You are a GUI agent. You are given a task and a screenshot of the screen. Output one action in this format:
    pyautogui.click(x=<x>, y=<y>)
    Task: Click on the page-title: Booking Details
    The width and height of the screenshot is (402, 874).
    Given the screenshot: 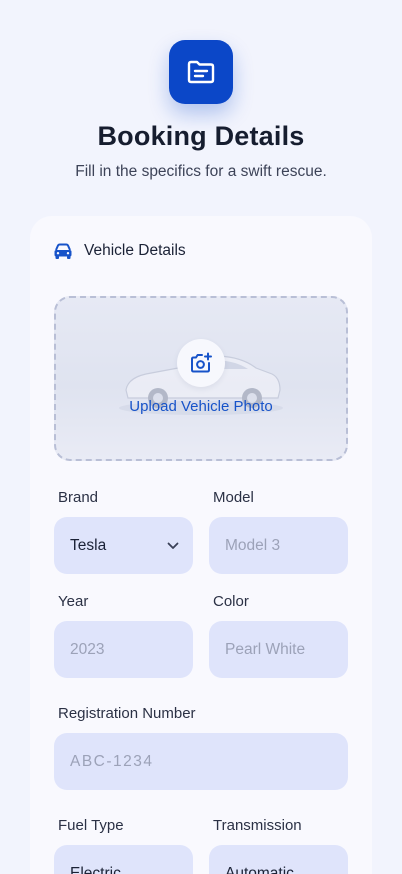 What is the action you would take?
    pyautogui.click(x=201, y=136)
    